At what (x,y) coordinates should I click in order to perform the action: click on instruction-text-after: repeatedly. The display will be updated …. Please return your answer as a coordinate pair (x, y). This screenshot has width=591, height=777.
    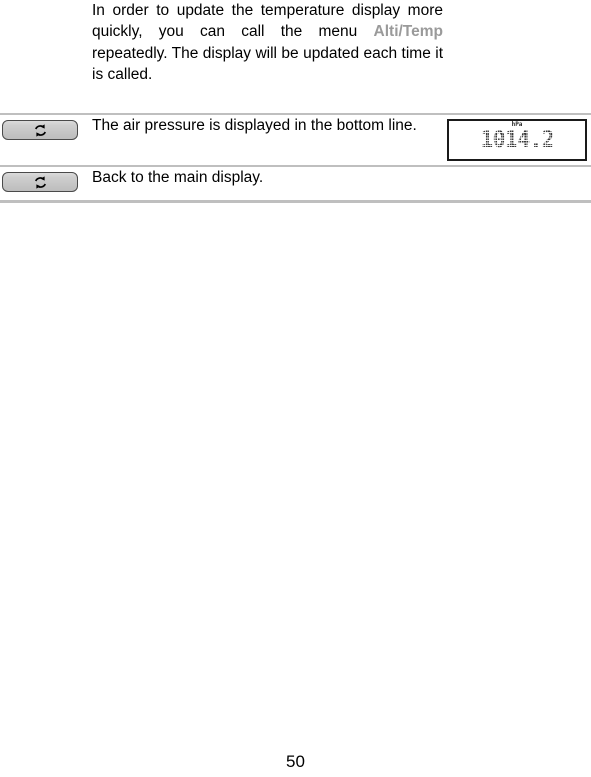
    Looking at the image, I should click on (267, 64).